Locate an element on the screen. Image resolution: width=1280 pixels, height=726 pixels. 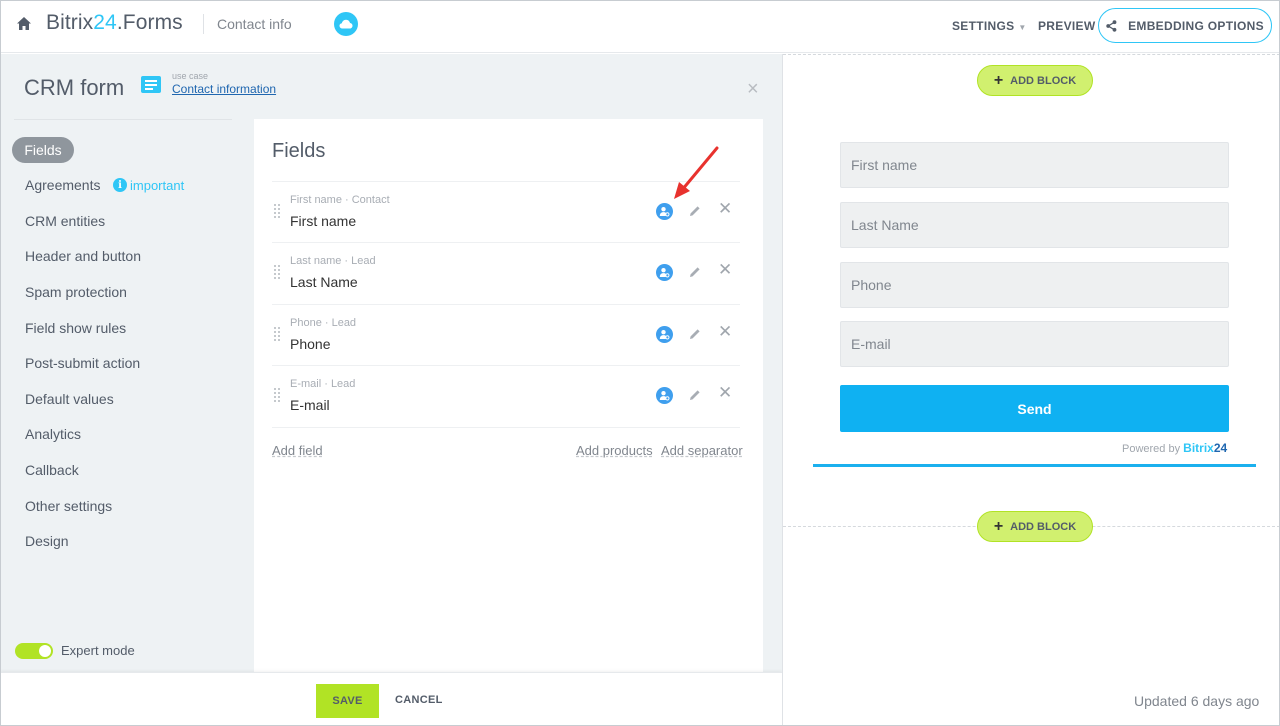
field-row: Last name · Lead Last Name ✕ is located at coordinates (506, 272).